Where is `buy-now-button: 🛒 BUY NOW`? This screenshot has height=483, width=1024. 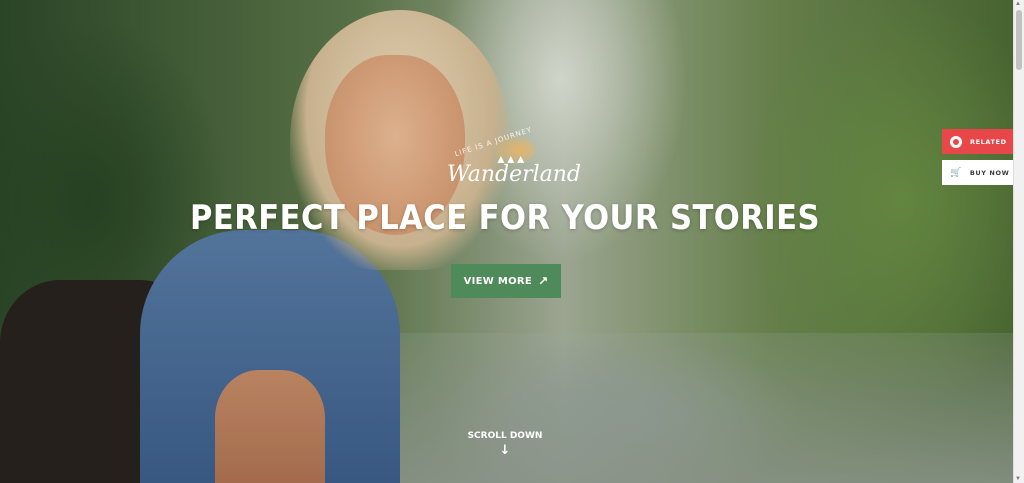
buy-now-button: 🛒 BUY NOW is located at coordinates (977, 172).